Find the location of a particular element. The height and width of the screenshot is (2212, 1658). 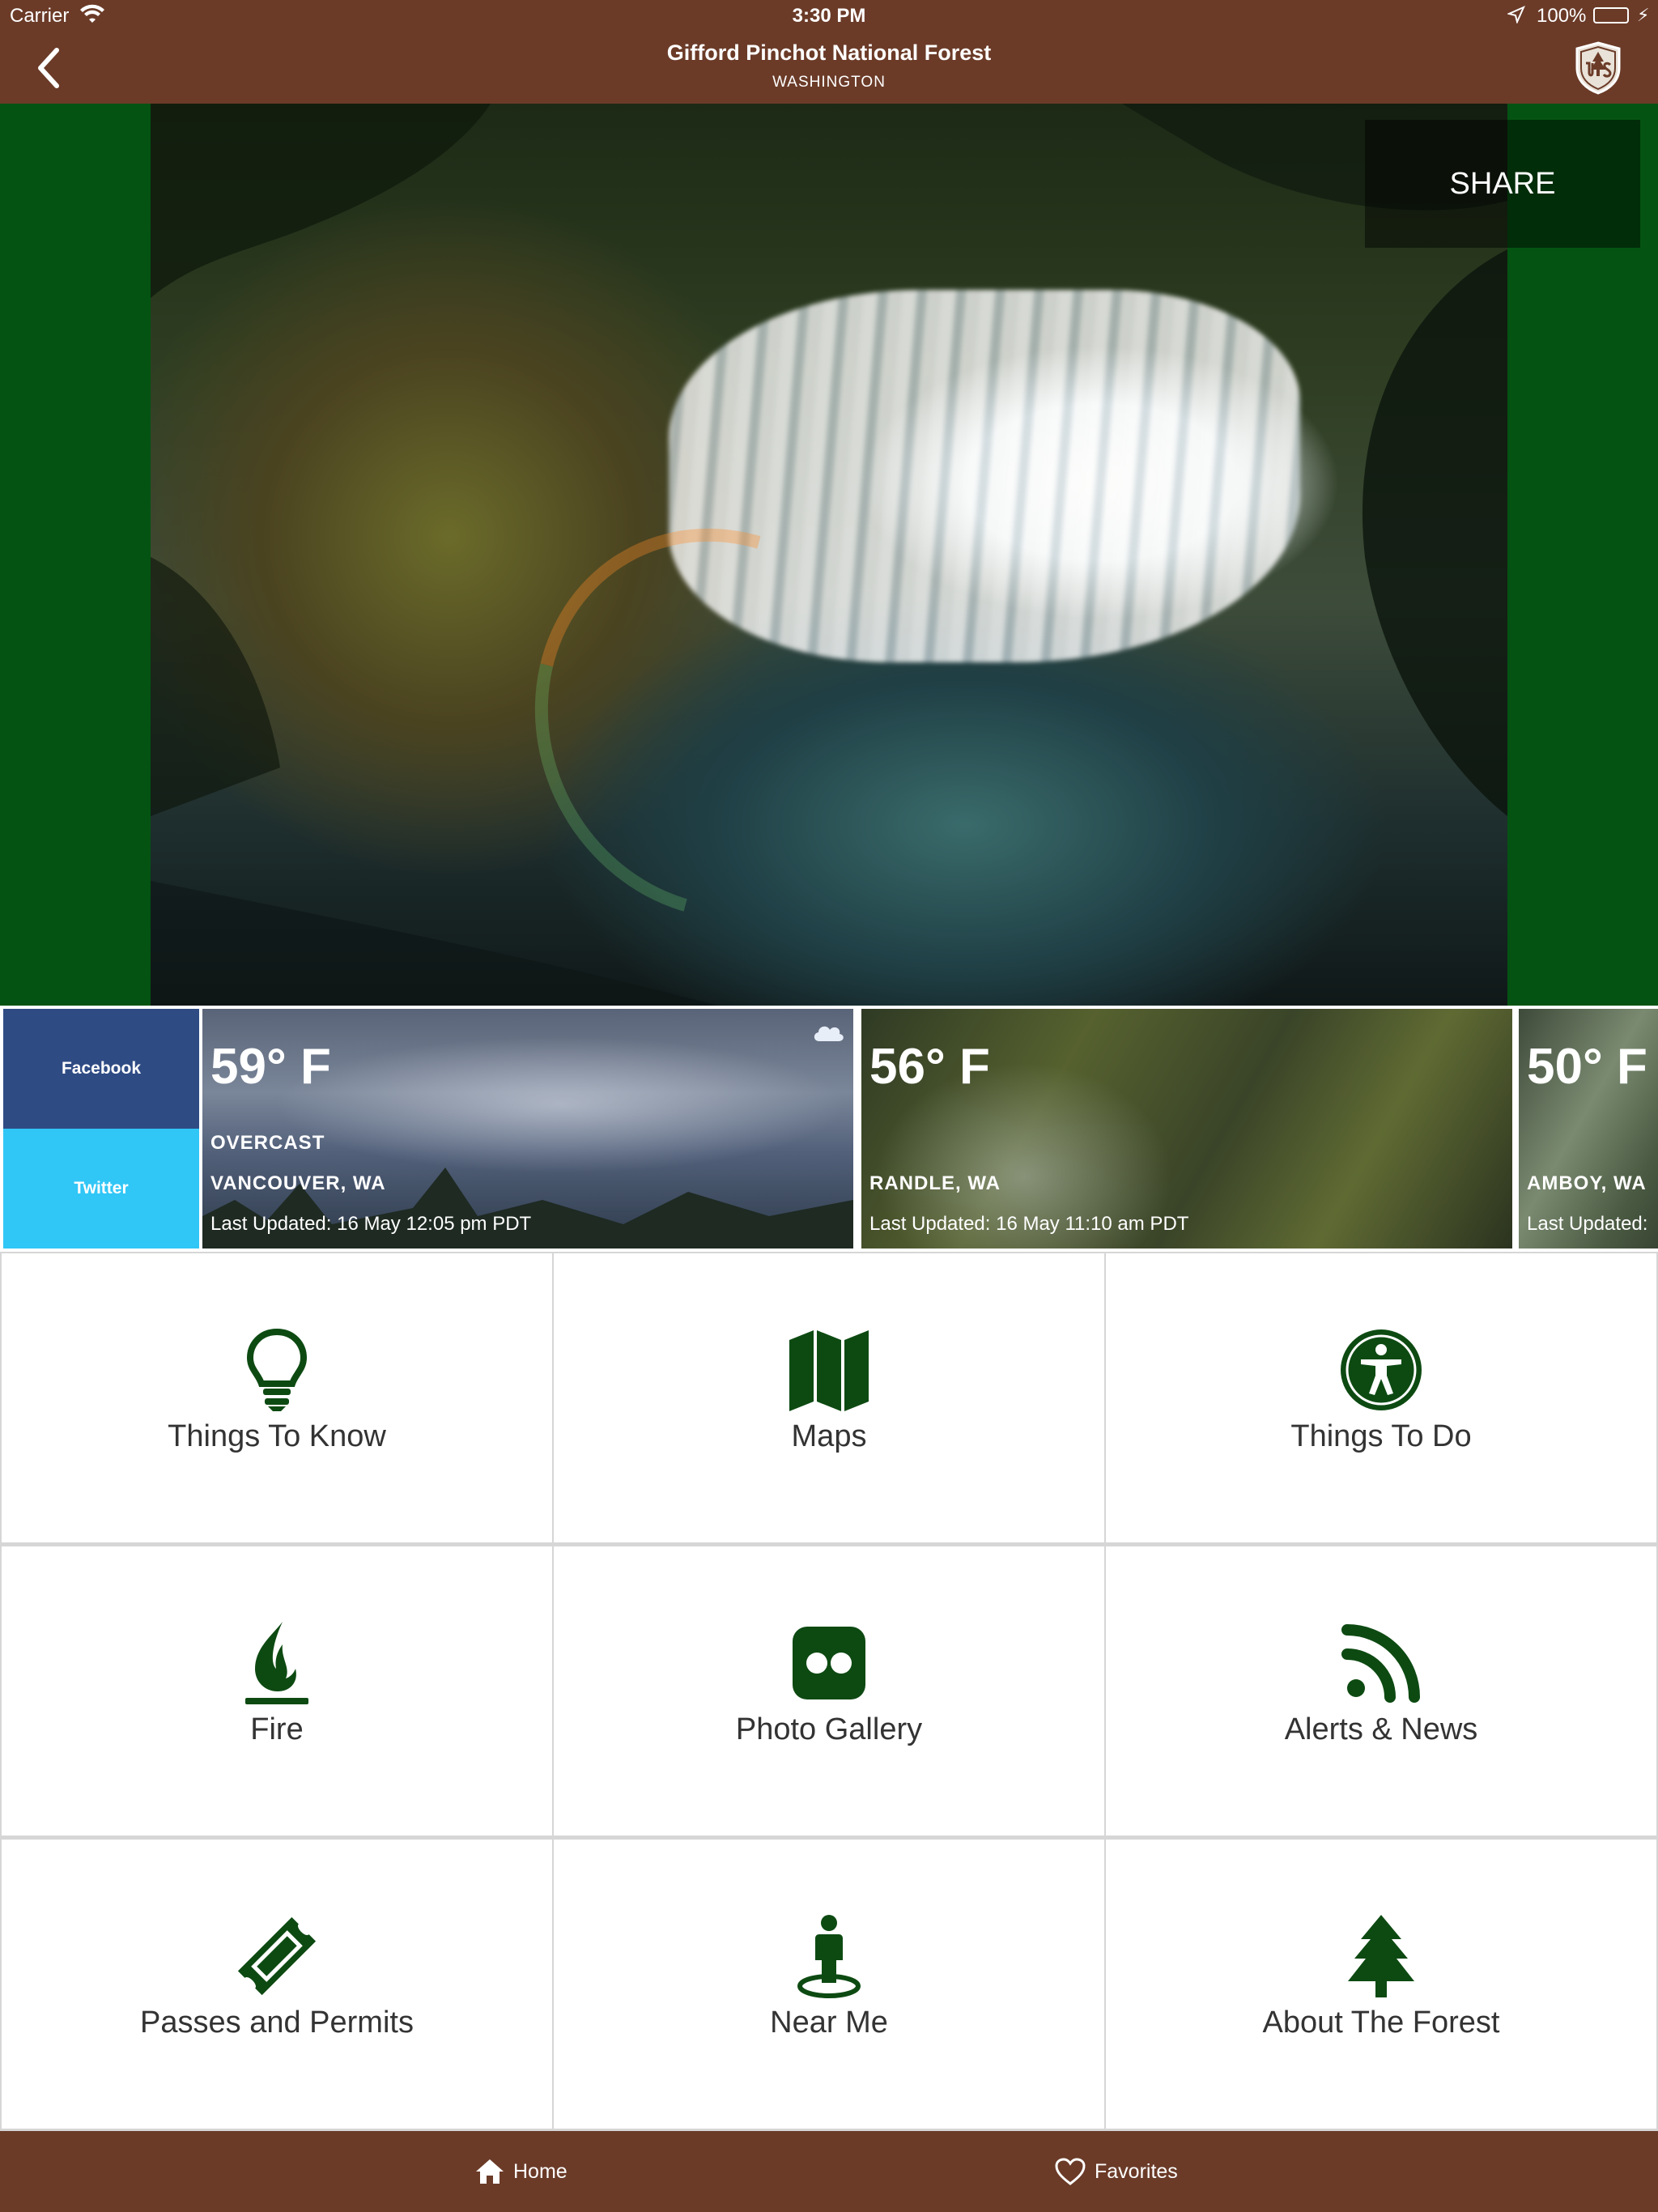

clock: 3:30 PM is located at coordinates (829, 16).